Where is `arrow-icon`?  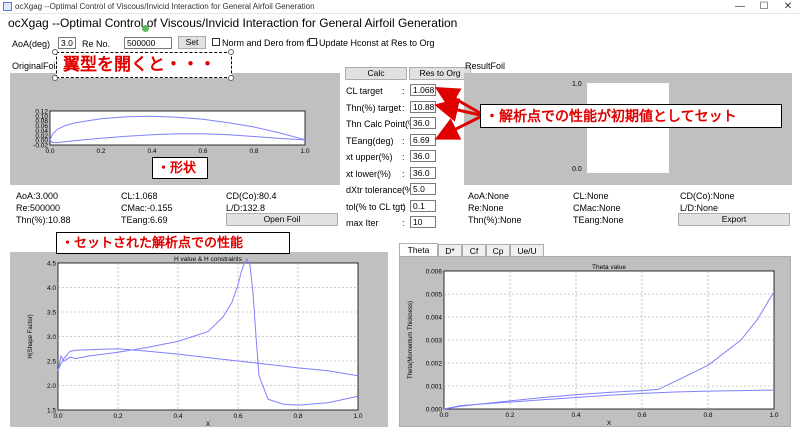
arrow-icon is located at coordinates (457, 127).